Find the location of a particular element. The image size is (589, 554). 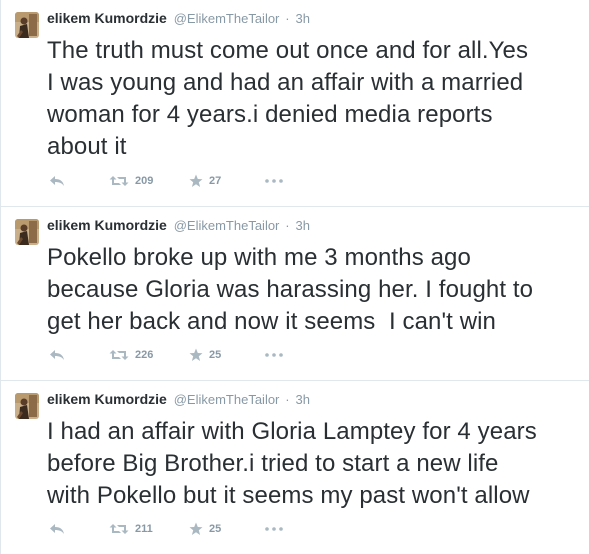

tweet-actions: 226 25 is located at coordinates (197, 355).